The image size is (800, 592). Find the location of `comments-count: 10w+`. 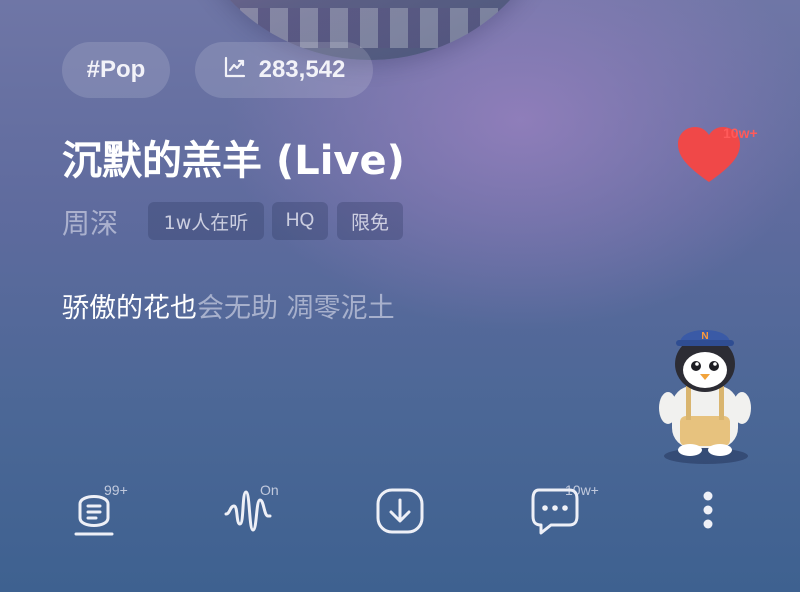

comments-count: 10w+ is located at coordinates (582, 490).